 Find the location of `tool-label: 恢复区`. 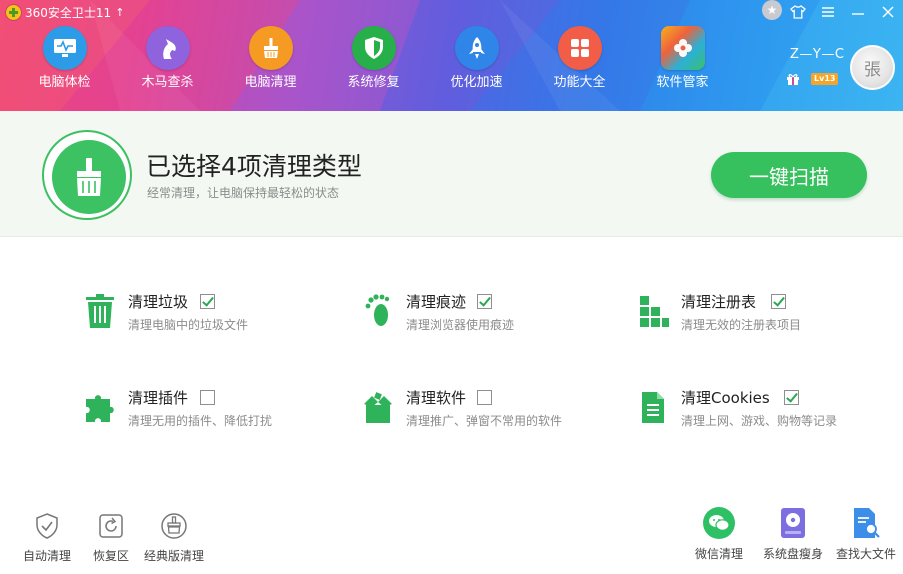

tool-label: 恢复区 is located at coordinates (110, 556).